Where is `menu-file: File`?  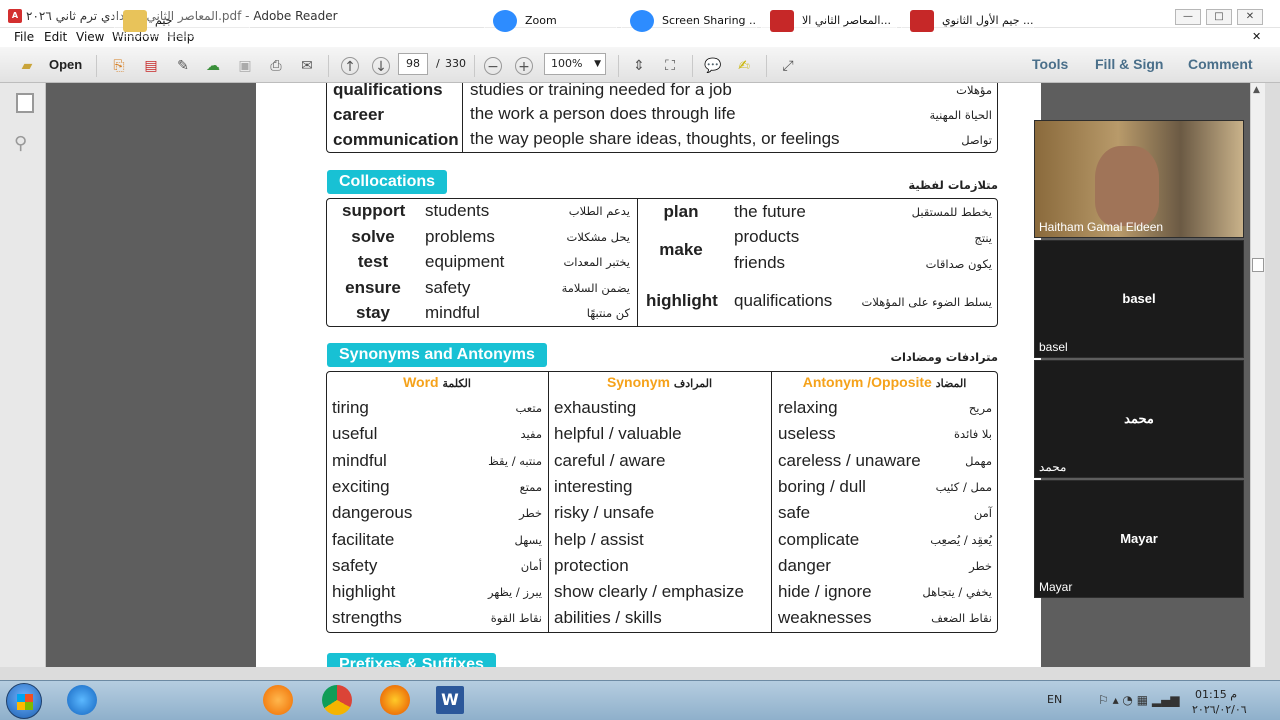 menu-file: File is located at coordinates (24, 37).